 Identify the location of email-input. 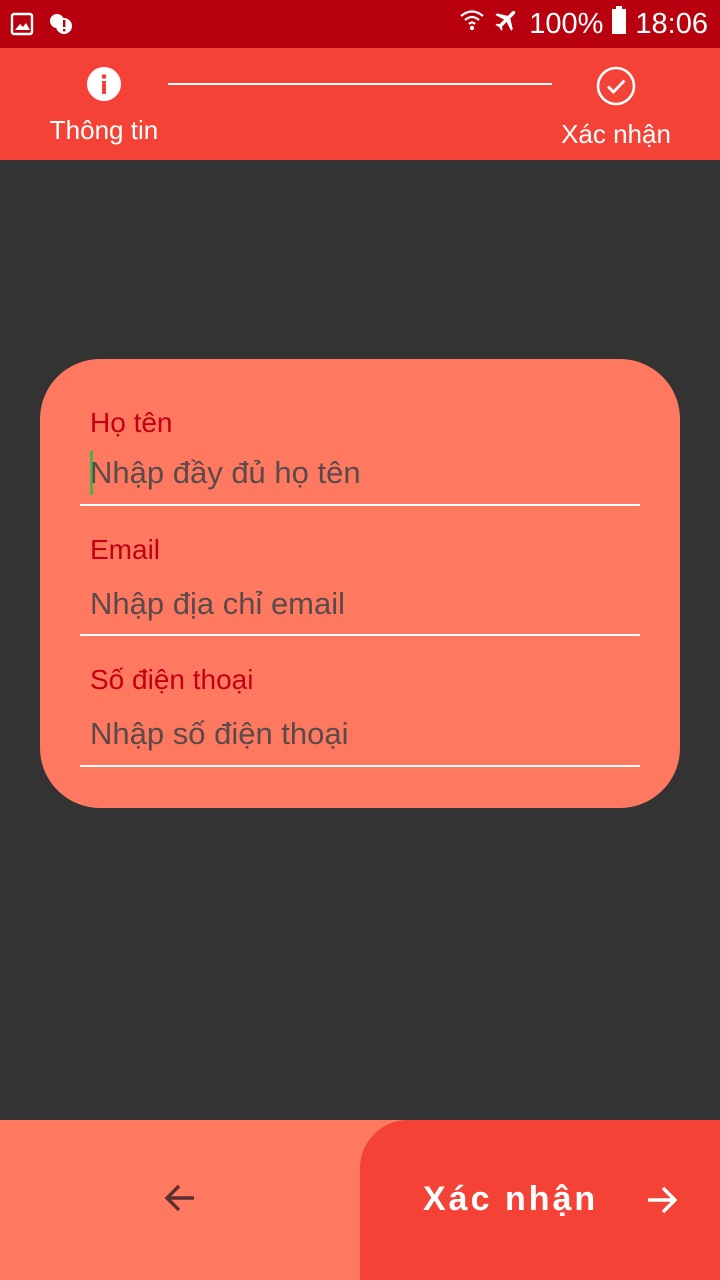
(360, 604).